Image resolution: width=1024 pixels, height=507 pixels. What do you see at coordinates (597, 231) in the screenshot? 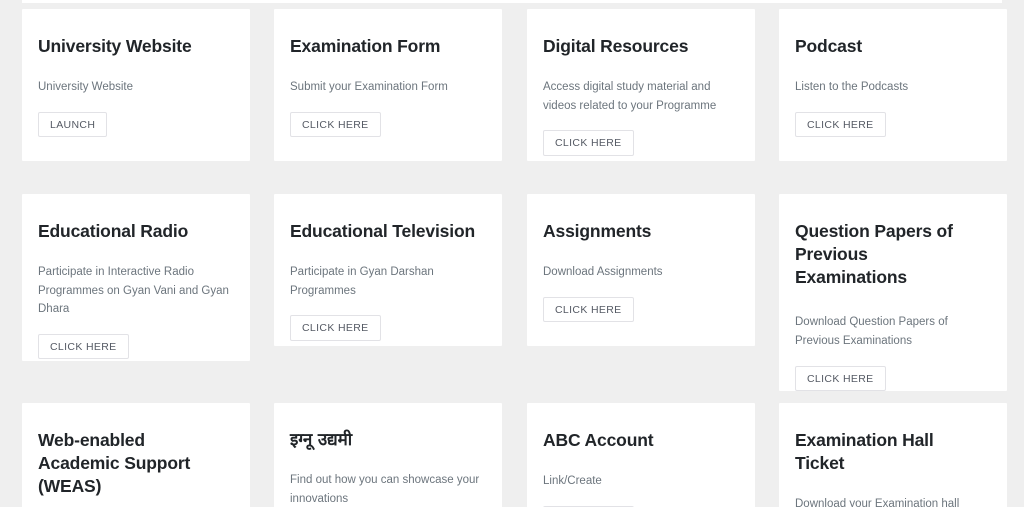
I see `card-title: Assignments` at bounding box center [597, 231].